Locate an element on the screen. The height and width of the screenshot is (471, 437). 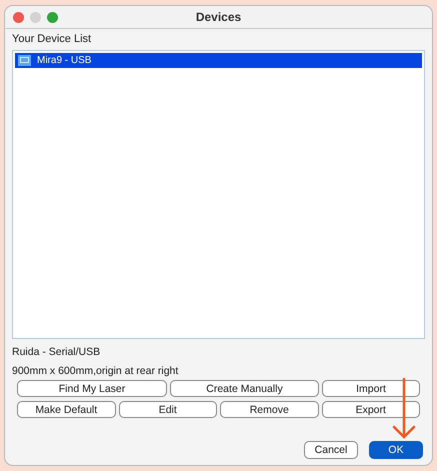
cancel-button: Cancel is located at coordinates (331, 450).